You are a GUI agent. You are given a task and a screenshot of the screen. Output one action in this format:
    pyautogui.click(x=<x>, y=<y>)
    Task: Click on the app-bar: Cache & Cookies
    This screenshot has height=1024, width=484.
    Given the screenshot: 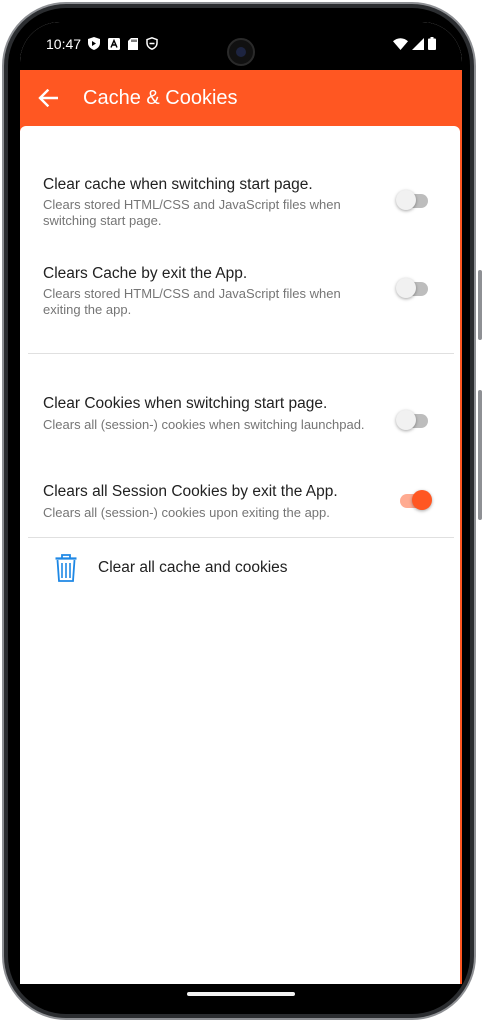 What is the action you would take?
    pyautogui.click(x=241, y=98)
    